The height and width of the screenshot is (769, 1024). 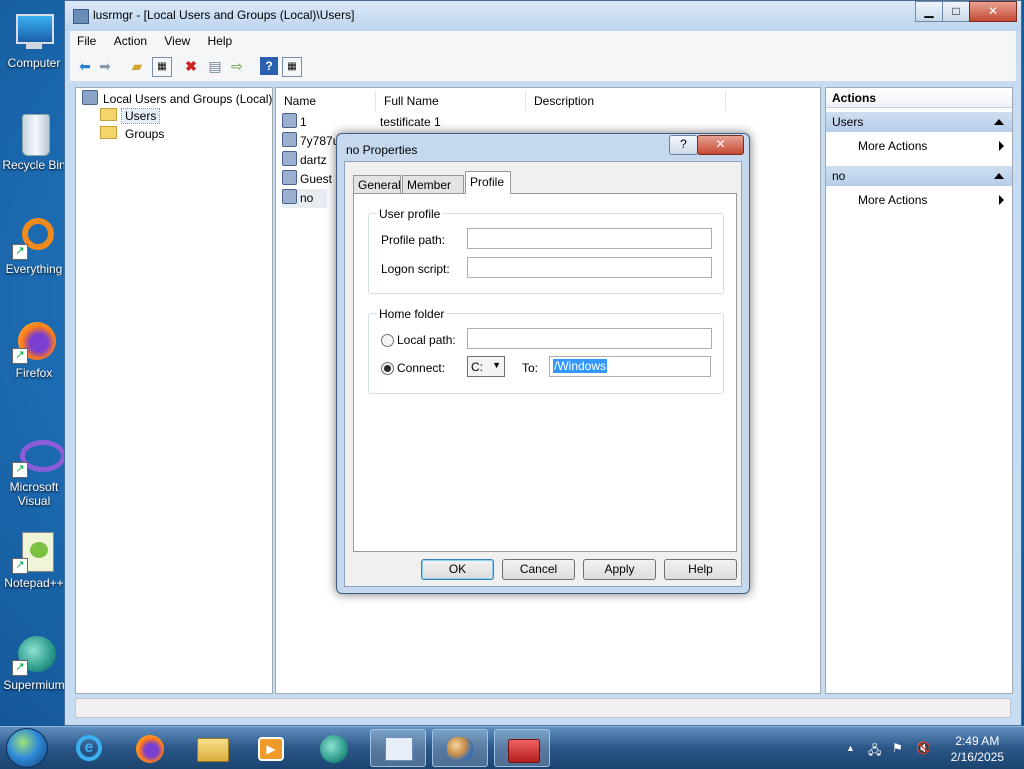 What do you see at coordinates (130, 41) in the screenshot?
I see `menu-action: Action` at bounding box center [130, 41].